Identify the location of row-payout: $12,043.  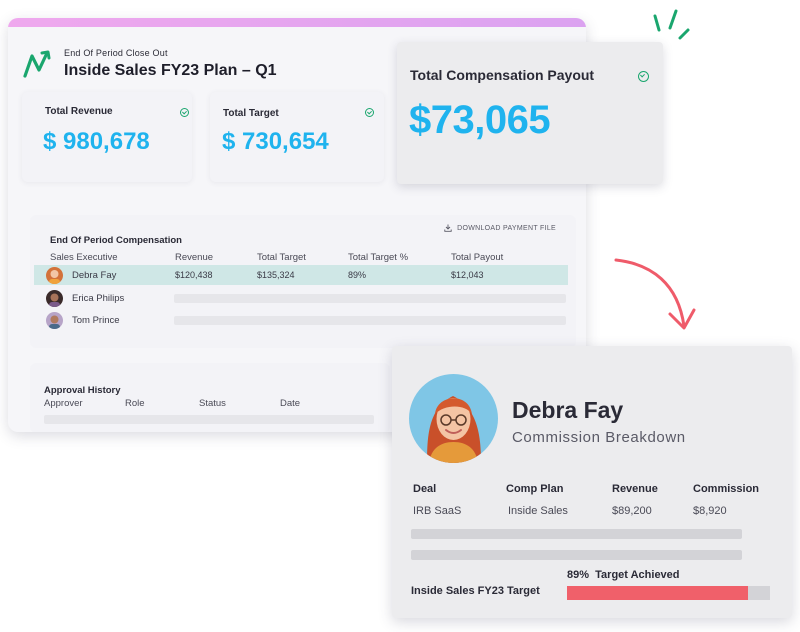
(467, 275).